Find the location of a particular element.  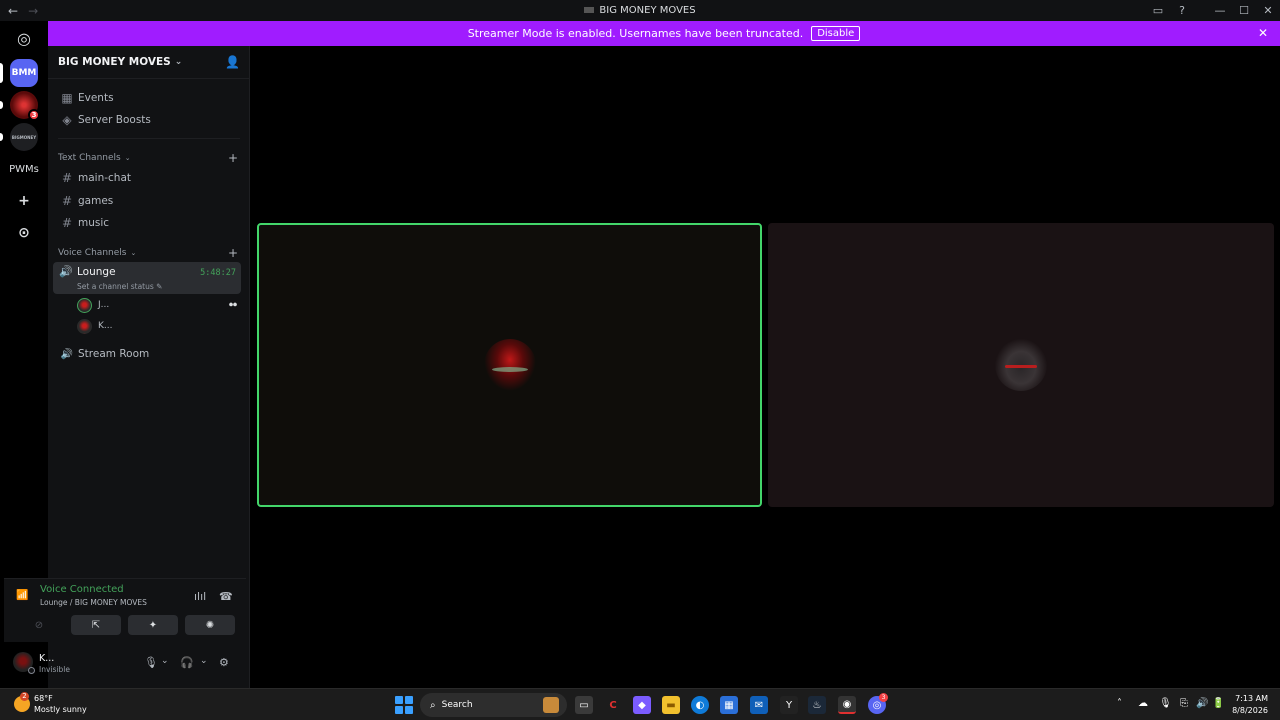

category-text-channels: Text Channels ⌄ + is located at coordinates (148, 158).